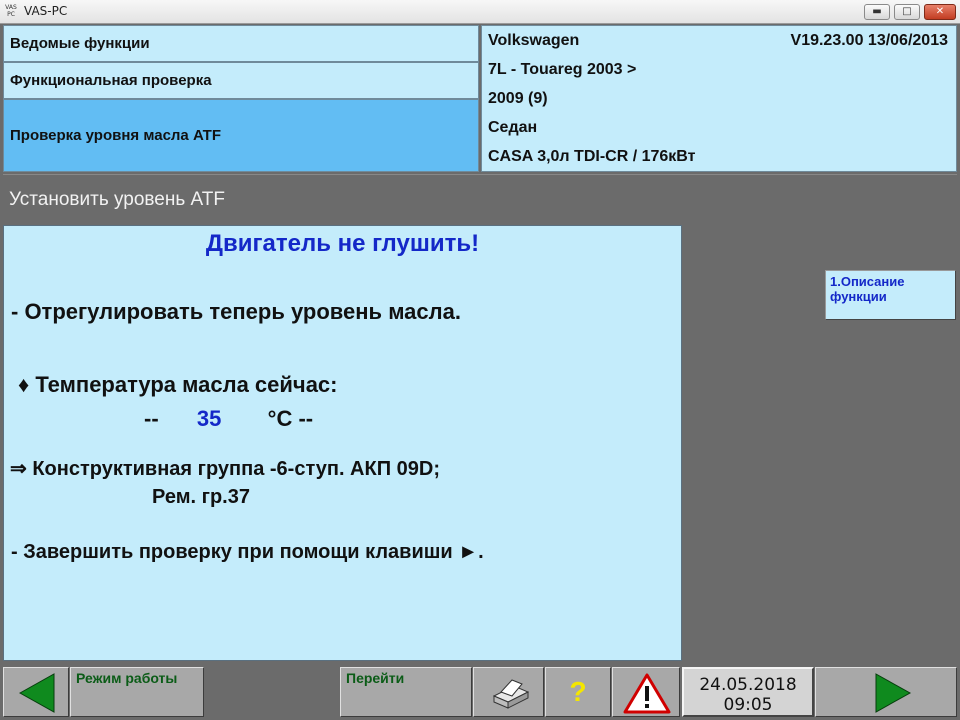 This screenshot has width=960, height=720. I want to click on date-time-display: 24.05.2018 09:05, so click(748, 692).